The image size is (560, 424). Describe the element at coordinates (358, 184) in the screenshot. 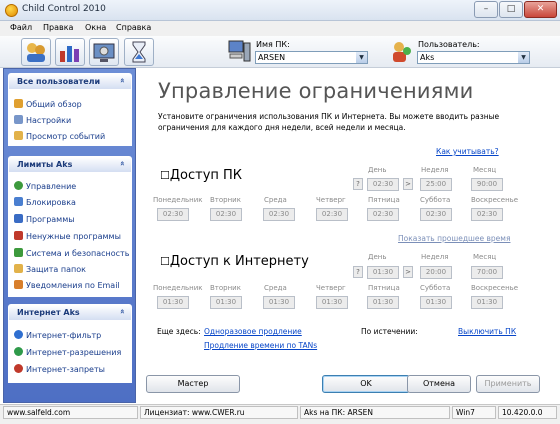

I see `pc-help-button: ?` at that location.